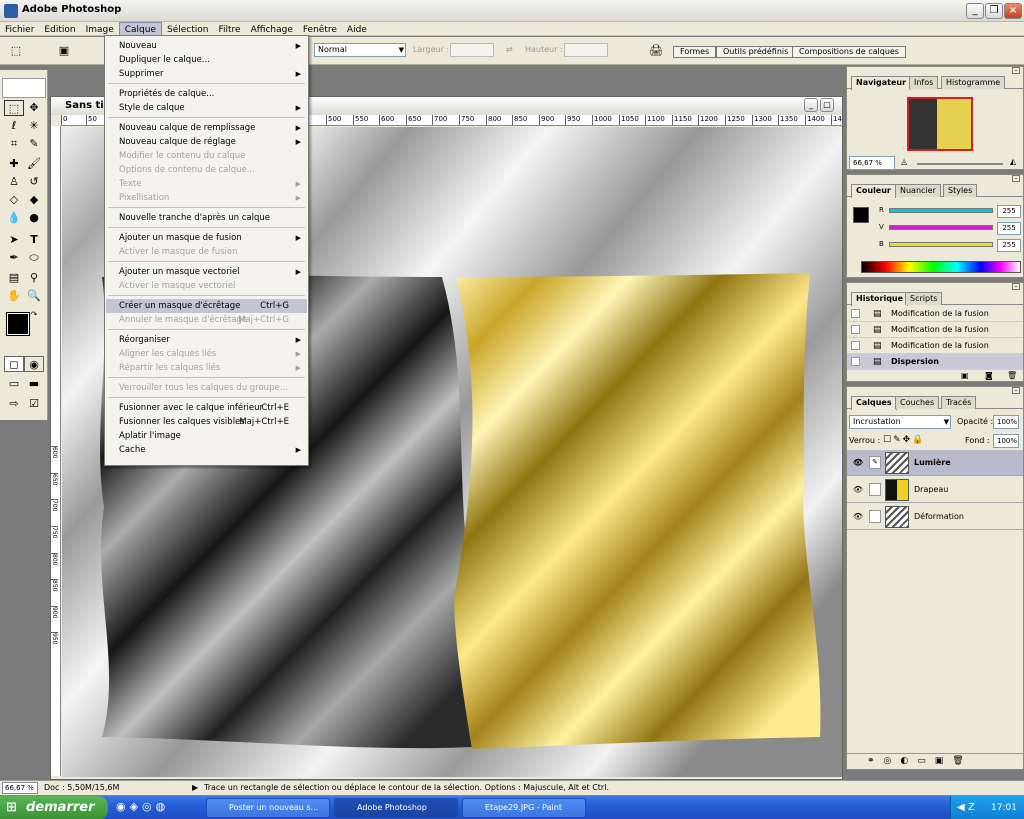 The image size is (1024, 819). What do you see at coordinates (1016, 286) in the screenshot?
I see `history-close-icon: –` at bounding box center [1016, 286].